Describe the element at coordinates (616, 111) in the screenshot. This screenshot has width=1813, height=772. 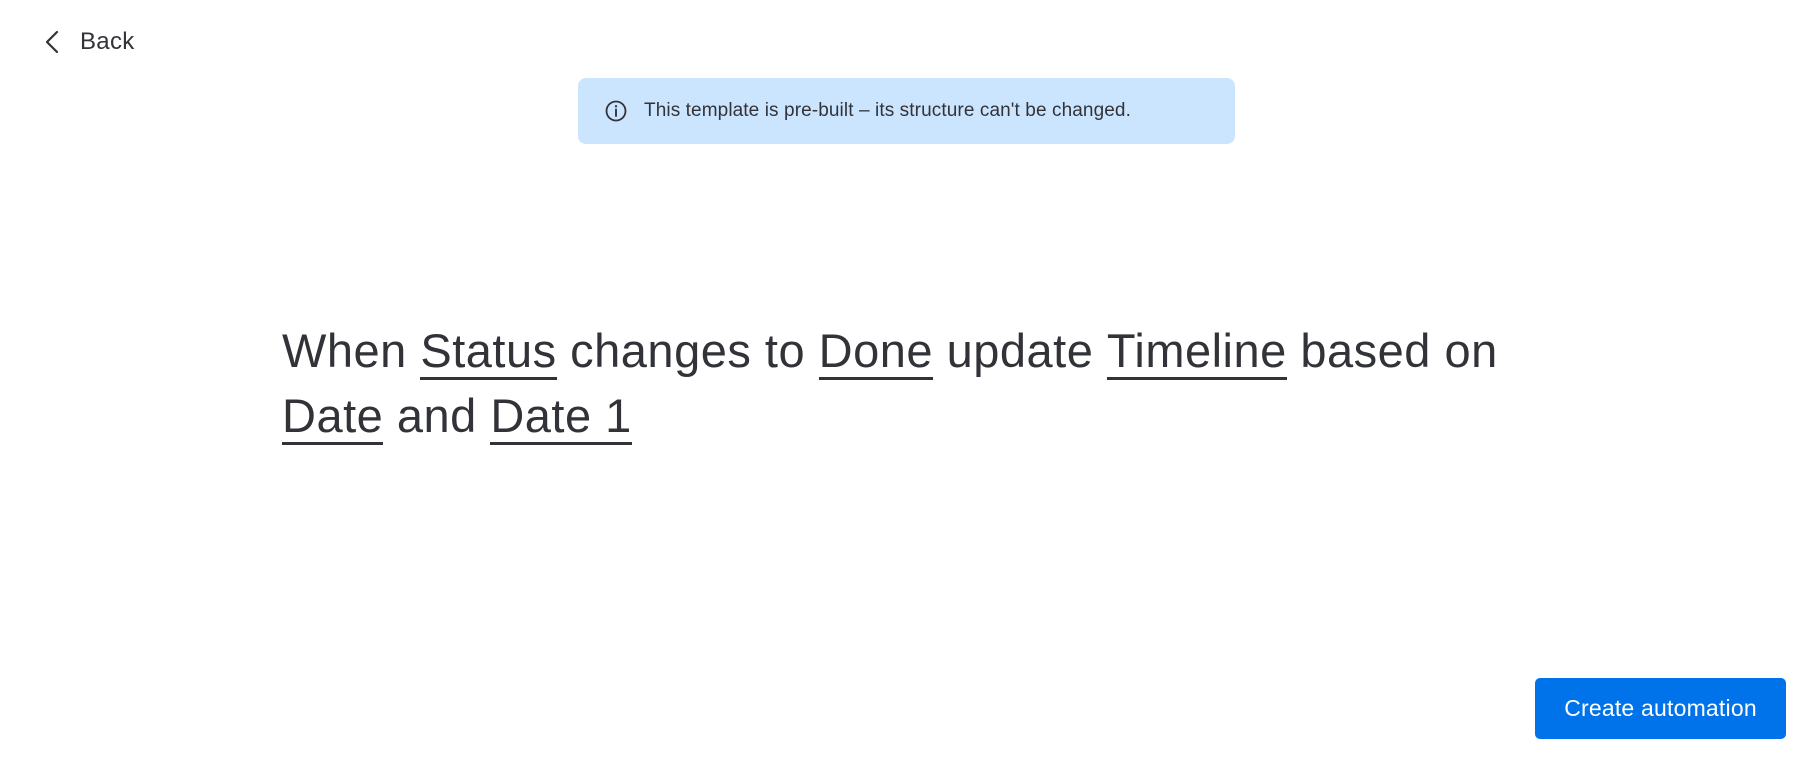
I see `info-icon` at that location.